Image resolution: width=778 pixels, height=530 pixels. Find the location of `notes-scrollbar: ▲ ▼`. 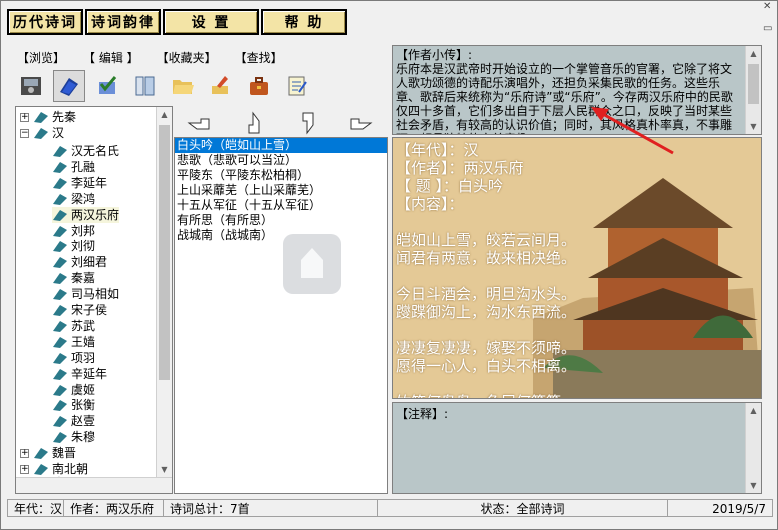

notes-scrollbar: ▲ ▼ is located at coordinates (753, 448).